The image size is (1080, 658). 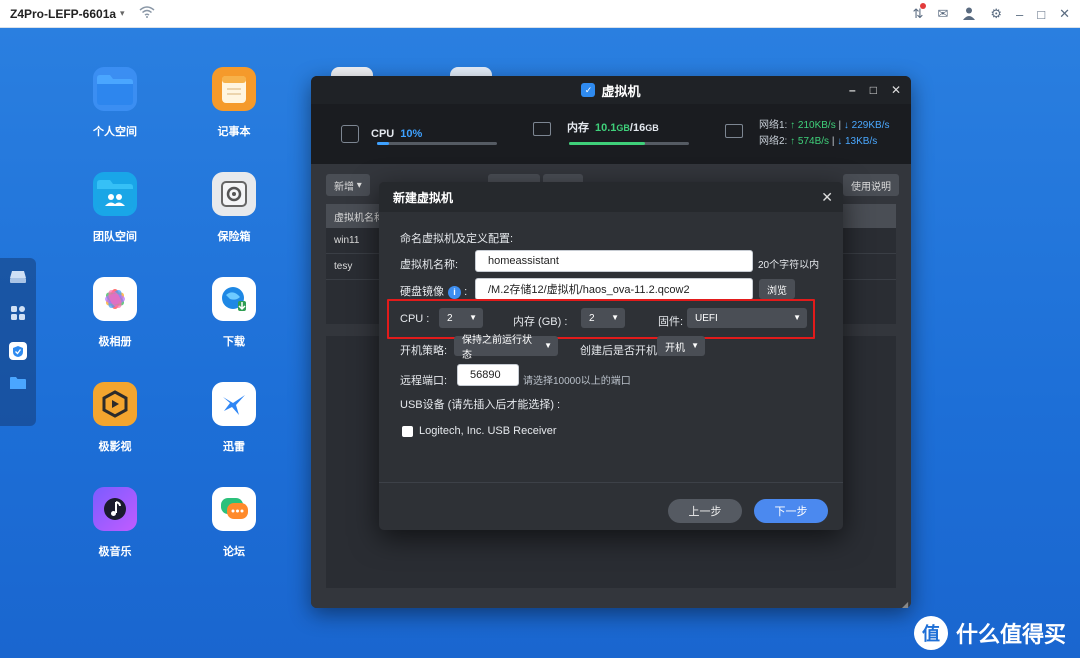 What do you see at coordinates (234, 552) in the screenshot?
I see `app-label: 论坛` at bounding box center [234, 552].